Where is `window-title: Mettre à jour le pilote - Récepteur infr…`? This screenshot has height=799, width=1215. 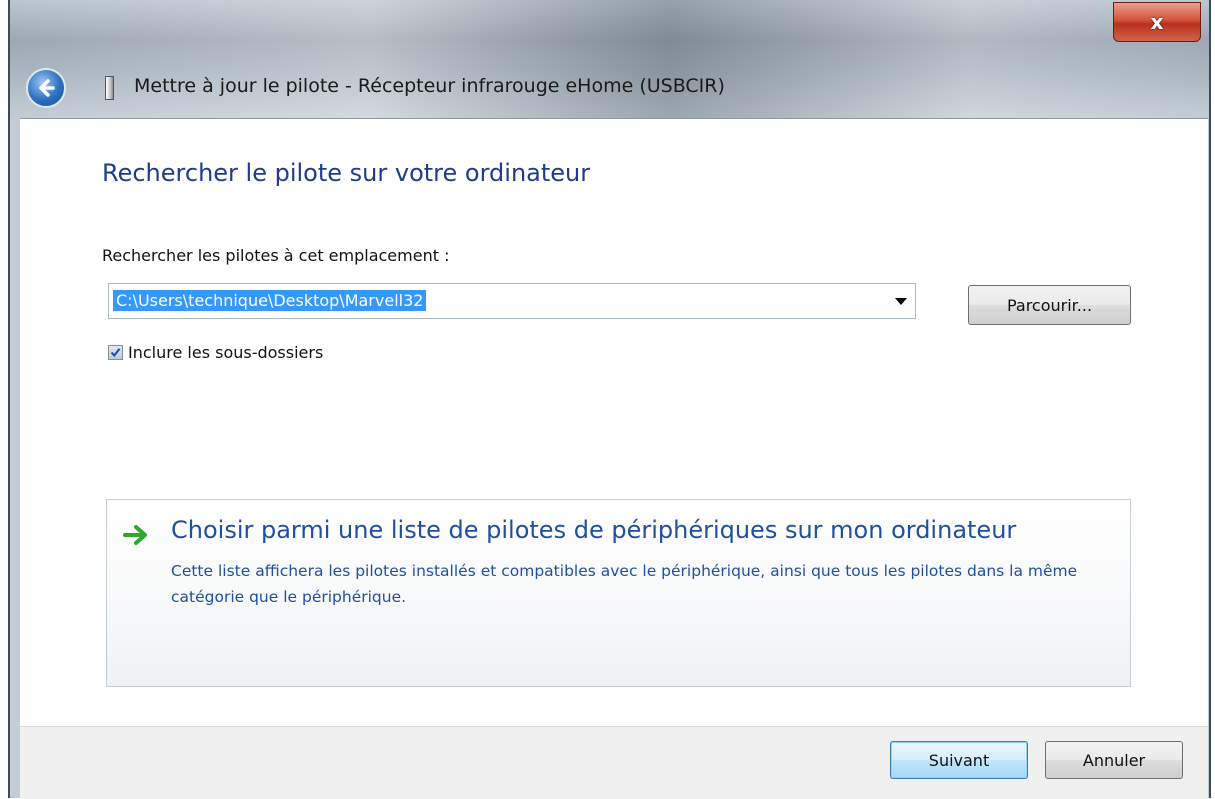
window-title: Mettre à jour le pilote - Récepteur infr… is located at coordinates (429, 86).